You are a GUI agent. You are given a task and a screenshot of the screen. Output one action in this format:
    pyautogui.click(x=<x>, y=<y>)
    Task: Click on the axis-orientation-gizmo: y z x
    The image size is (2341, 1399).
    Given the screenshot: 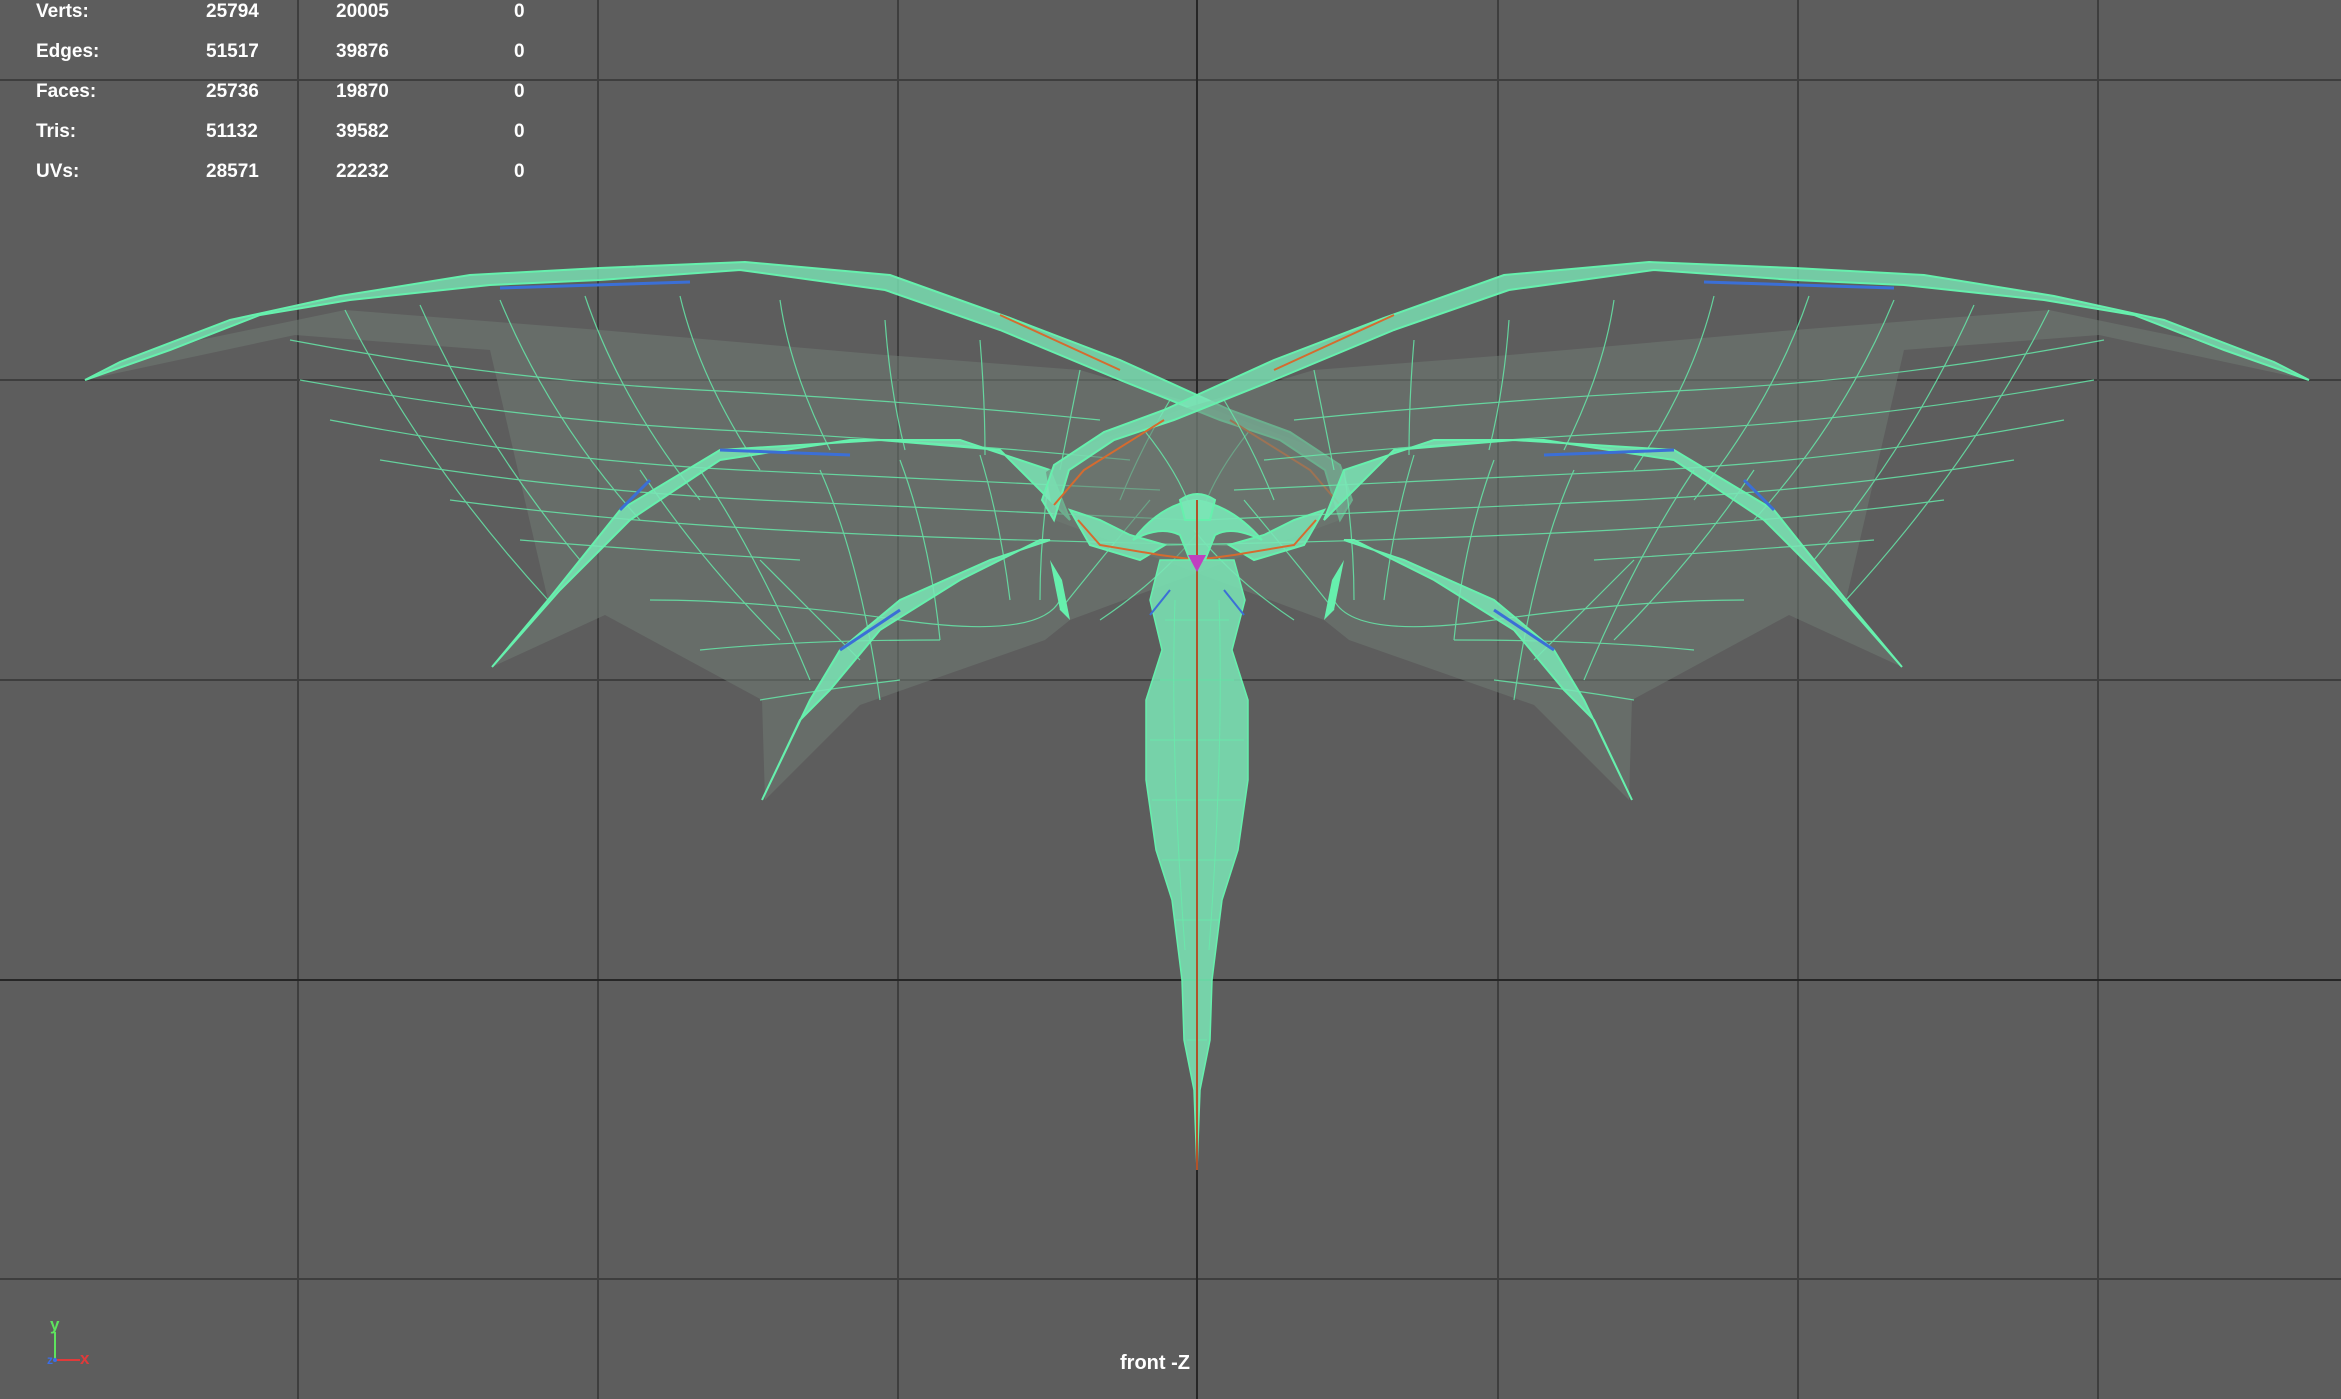 What is the action you would take?
    pyautogui.click(x=74, y=1344)
    